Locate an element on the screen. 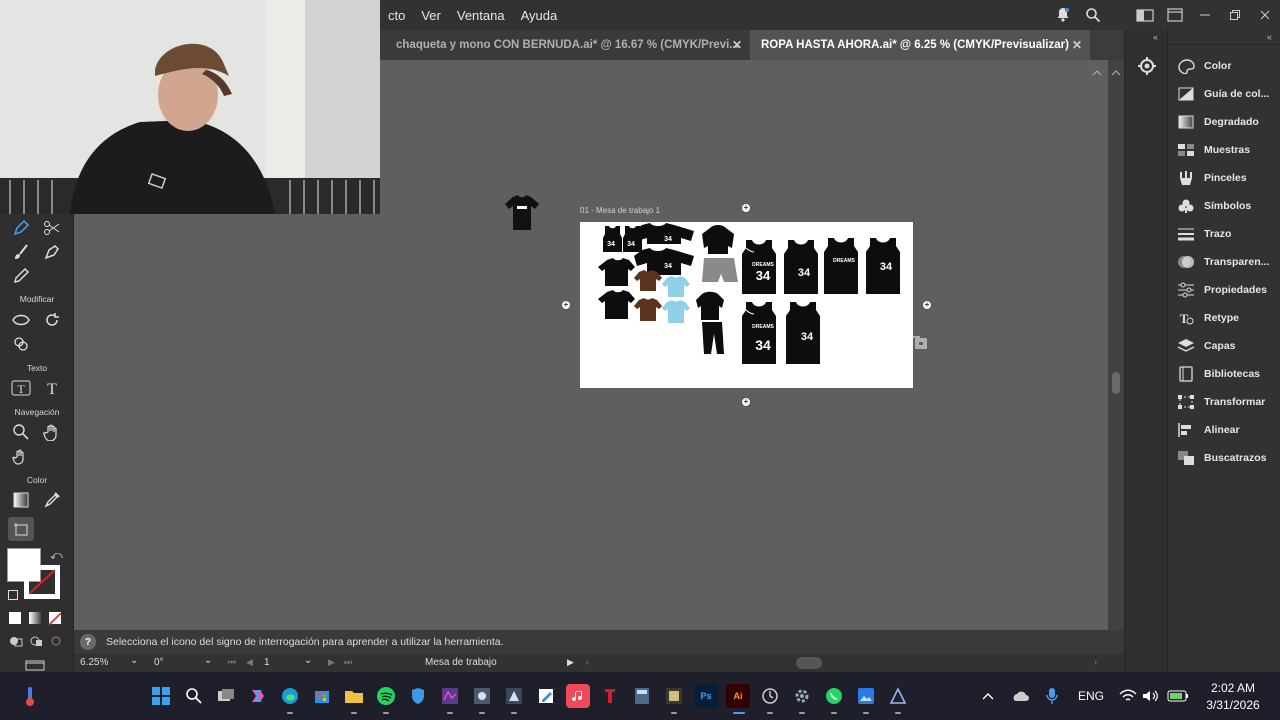 Image resolution: width=1280 pixels, height=720 pixels. pen-icon is located at coordinates (21, 228).